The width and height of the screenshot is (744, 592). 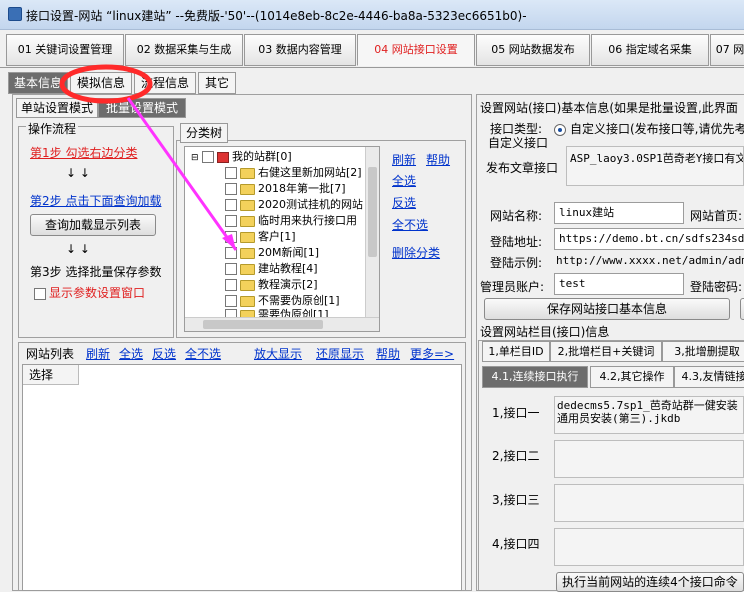 I want to click on highlight-circle, so click(x=106, y=84).